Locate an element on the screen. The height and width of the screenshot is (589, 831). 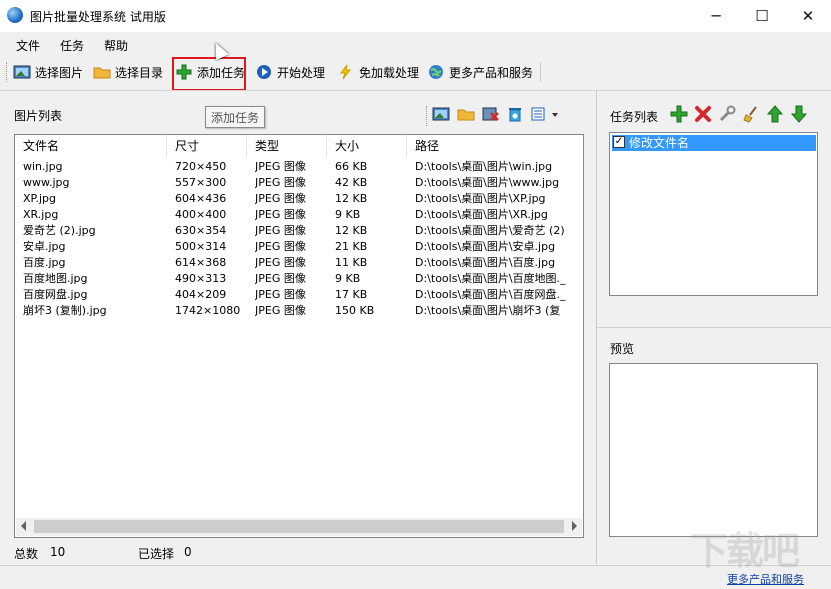
path-cell: D:\tools\桌面\图片\win.jpg is located at coordinates (498, 167).